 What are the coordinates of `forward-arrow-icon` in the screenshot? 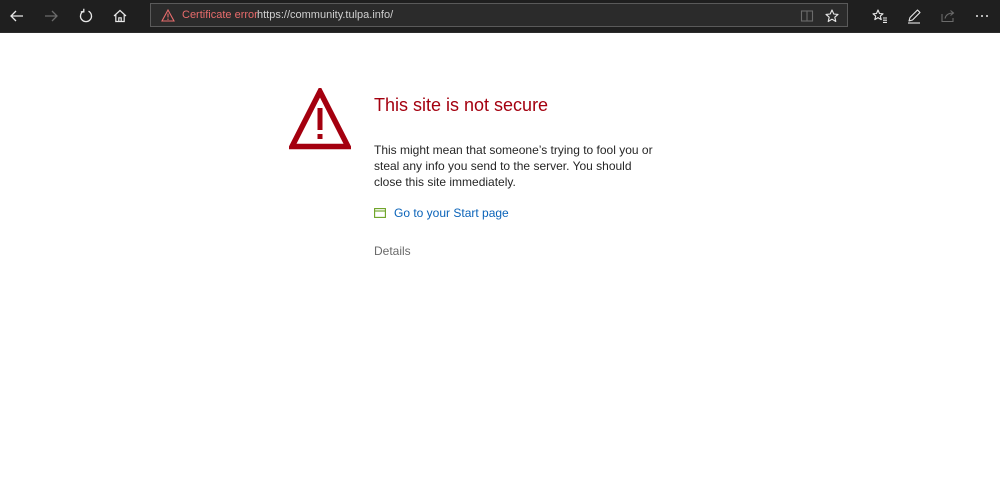 It's located at (51, 16).